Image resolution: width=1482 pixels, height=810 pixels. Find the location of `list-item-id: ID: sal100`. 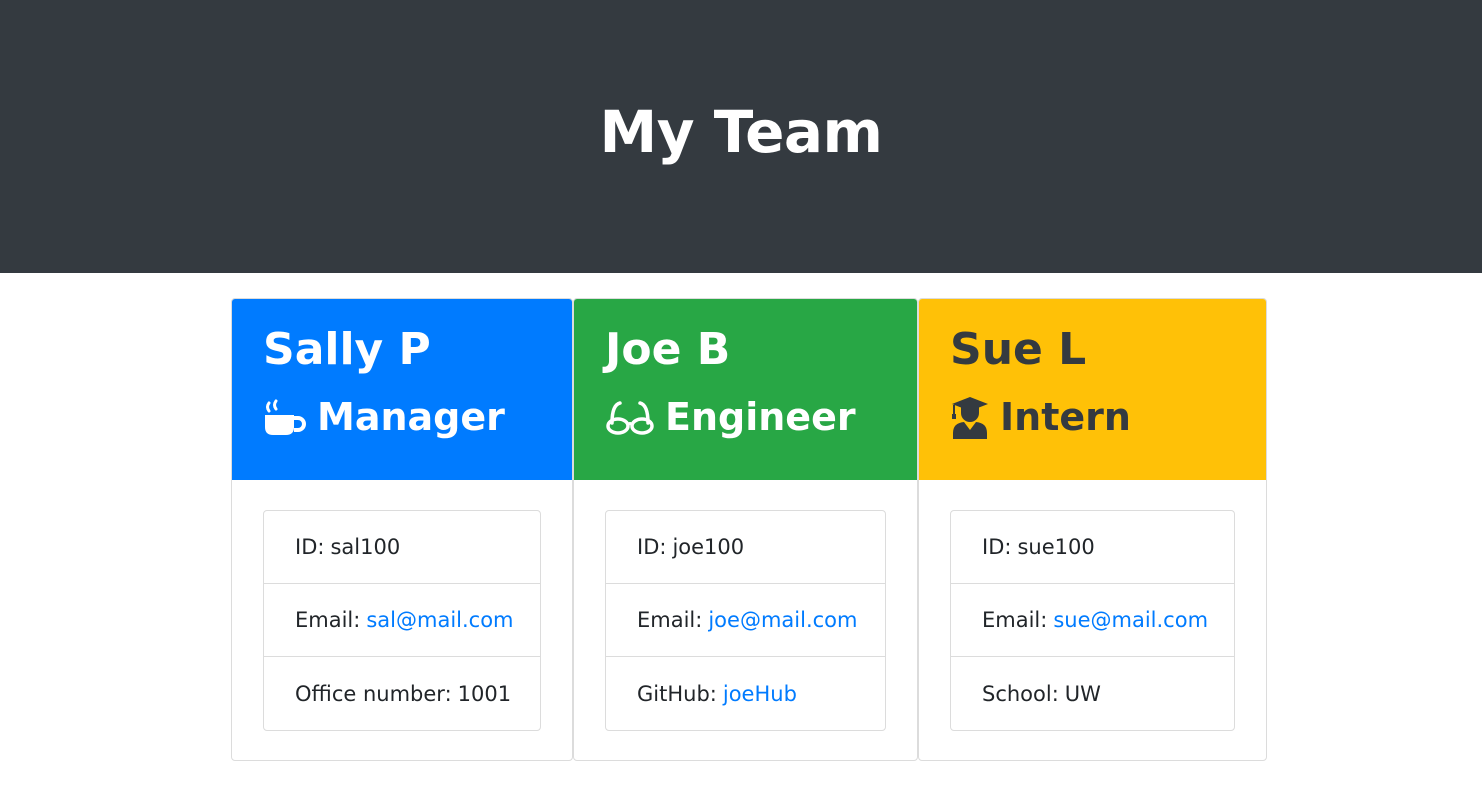

list-item-id: ID: sal100 is located at coordinates (402, 547).